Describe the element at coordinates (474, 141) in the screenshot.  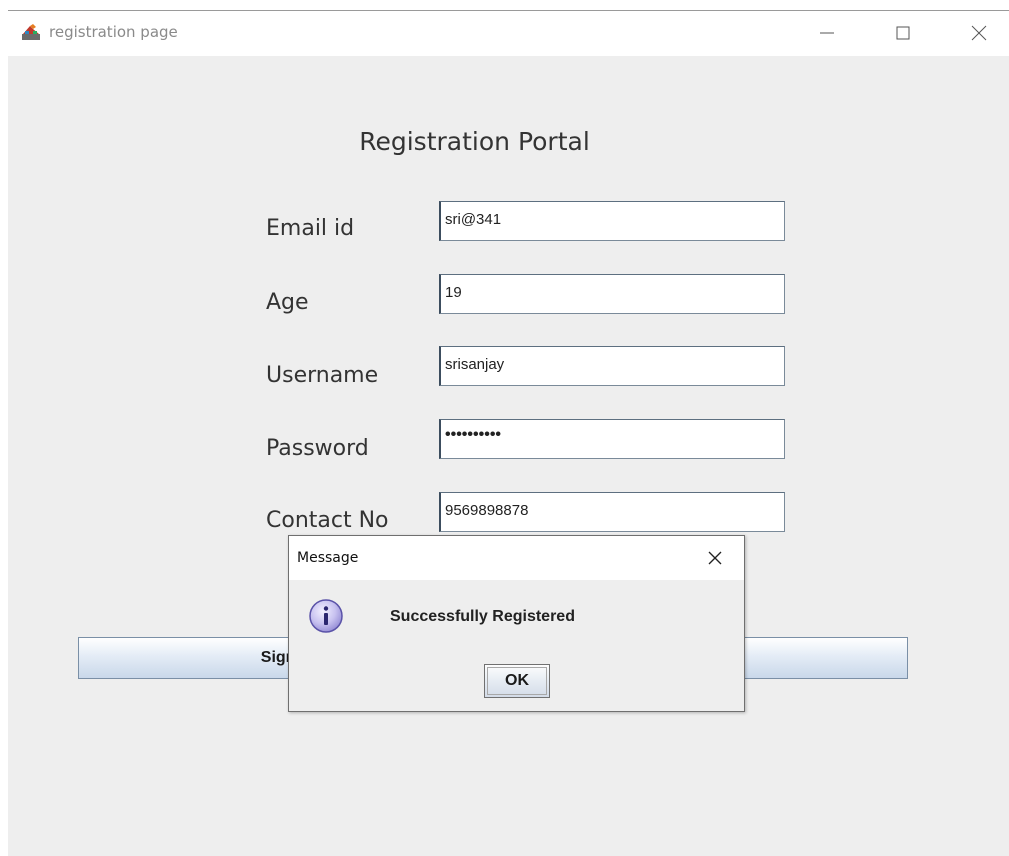
I see `page-title-text: Registration Portal` at that location.